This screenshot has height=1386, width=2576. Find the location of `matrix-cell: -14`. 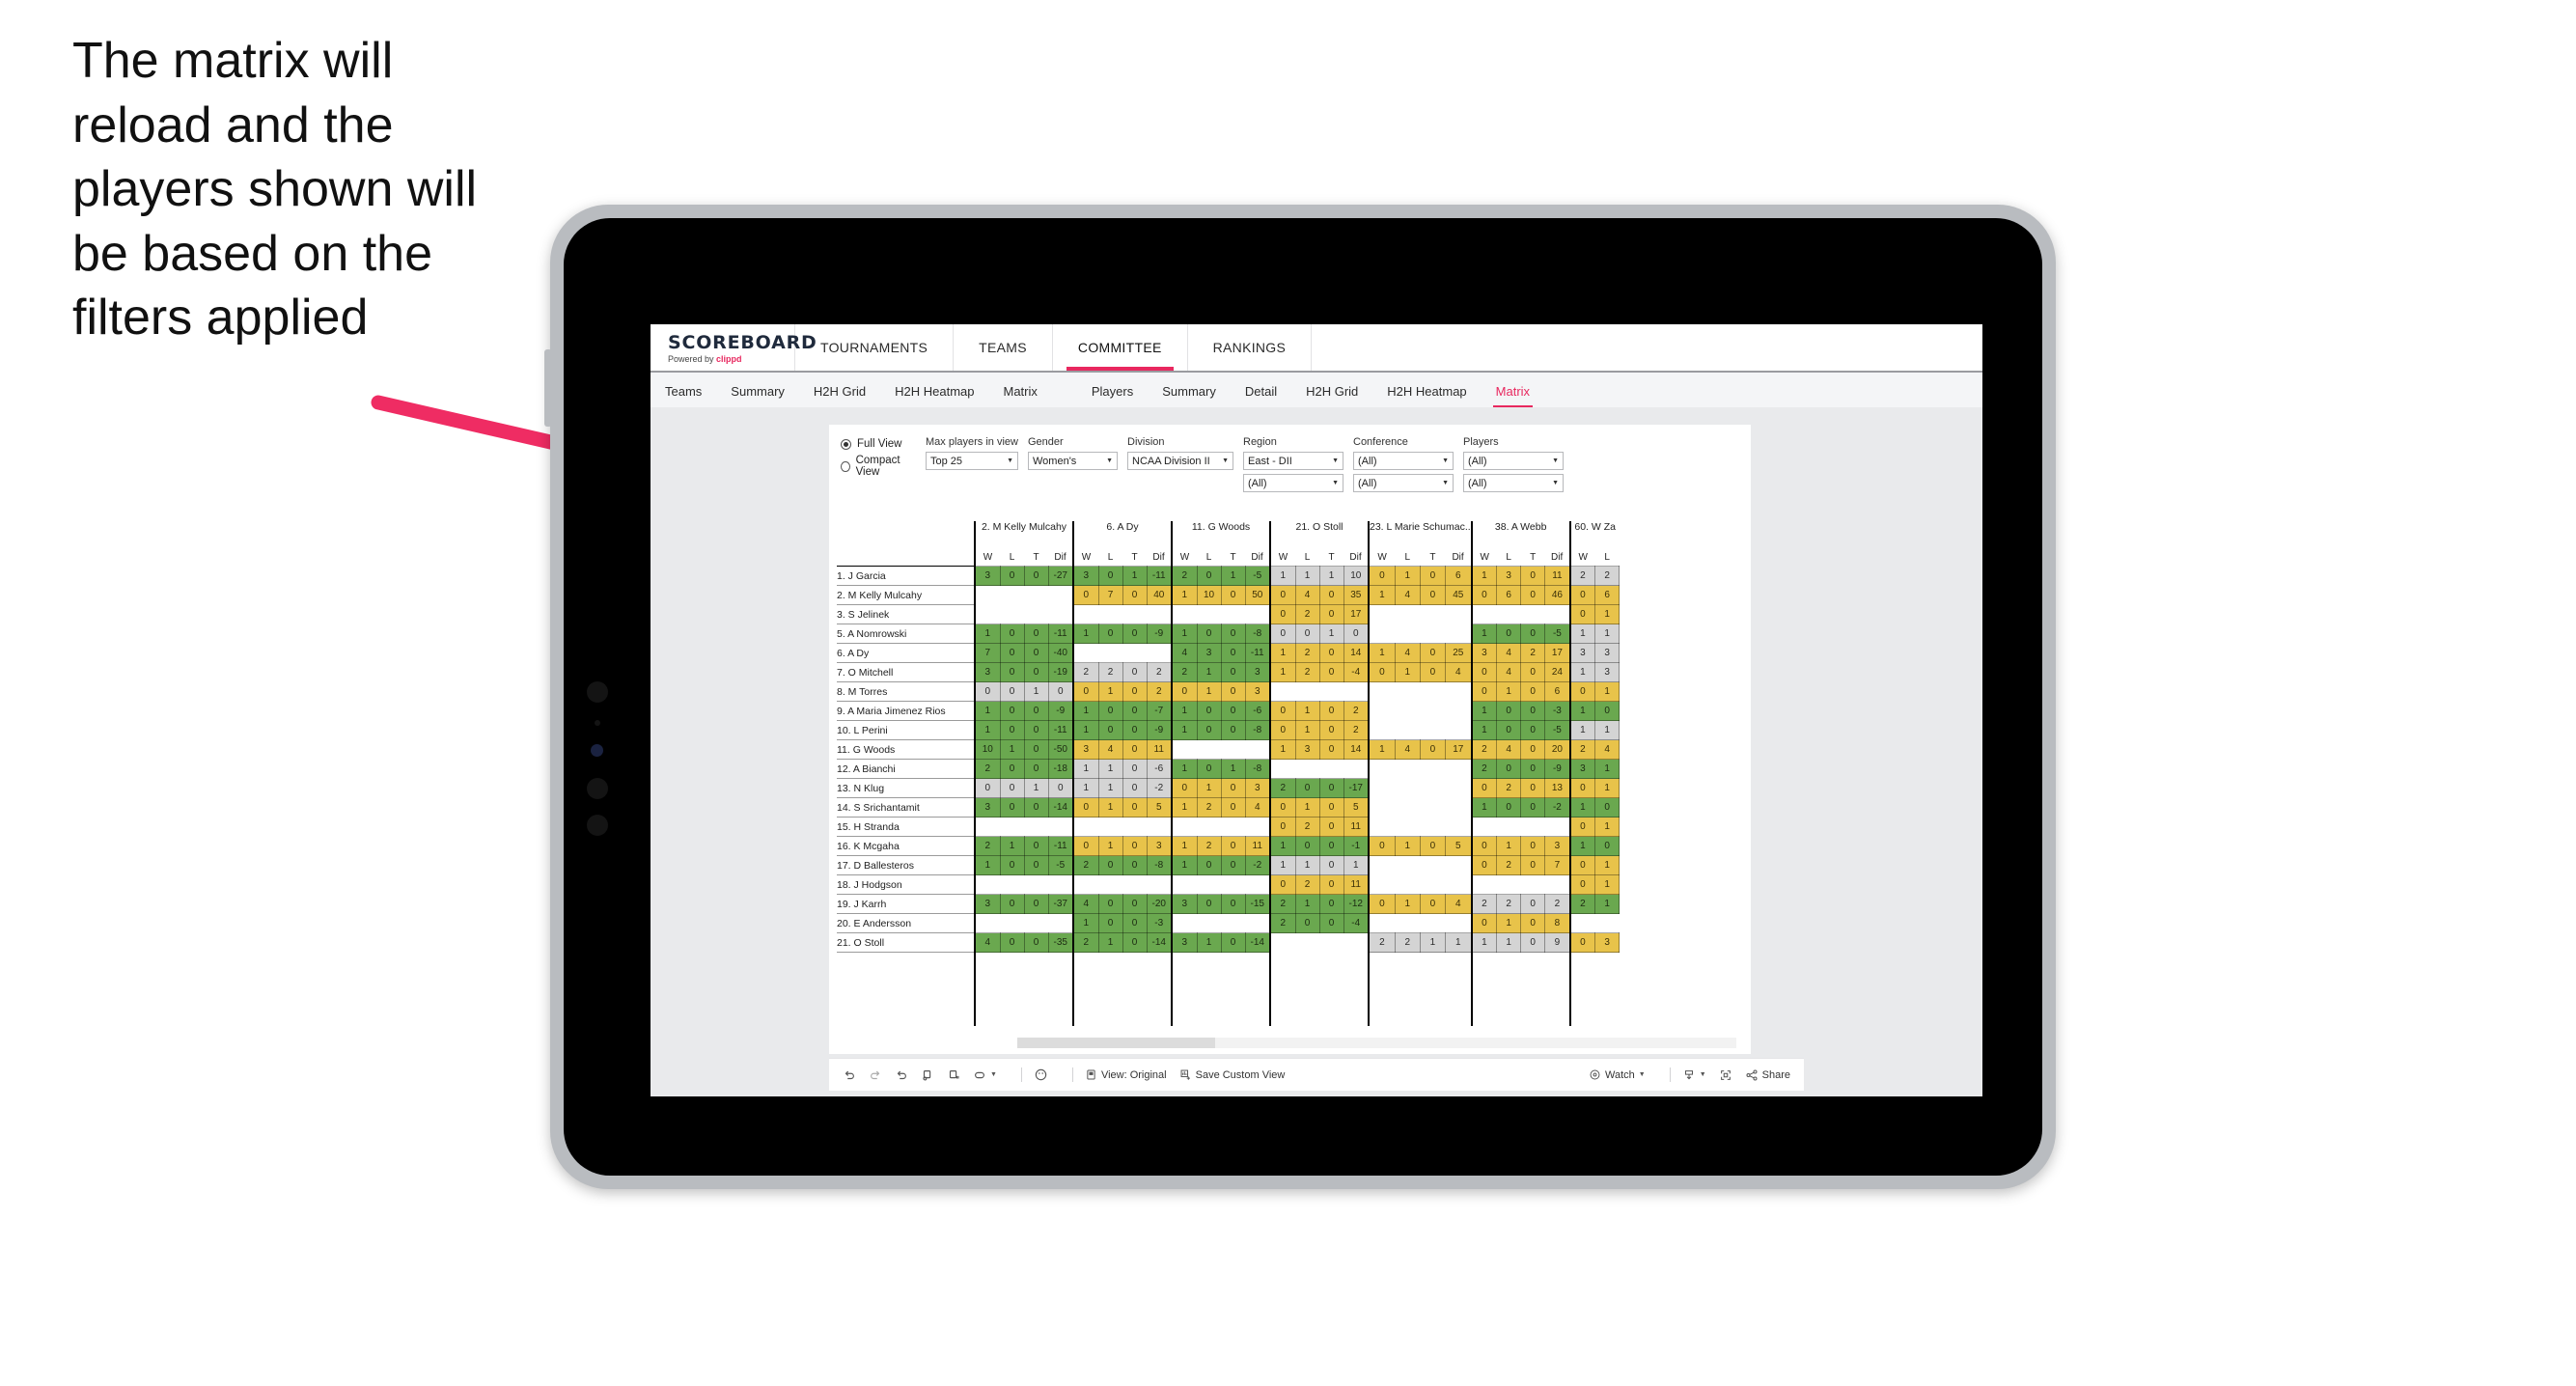

matrix-cell: -14 is located at coordinates (1159, 943).